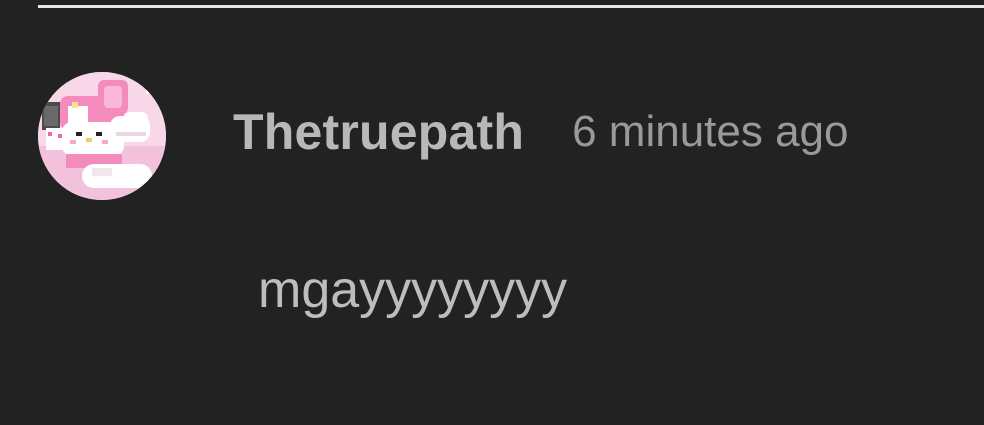  I want to click on comment-text: mgayyyyyyyy, so click(413, 290).